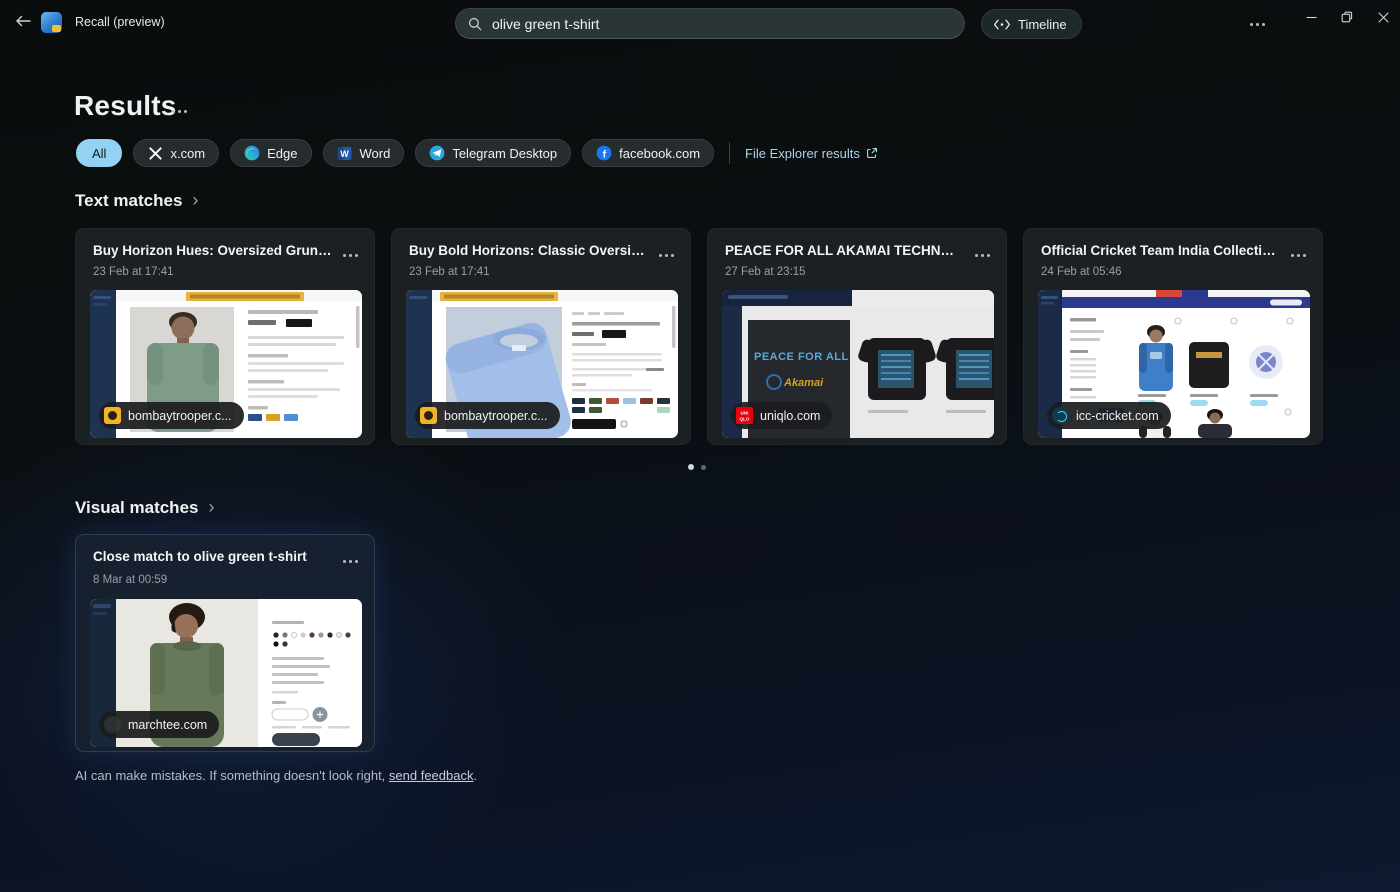 The width and height of the screenshot is (1400, 892). Describe the element at coordinates (765, 272) in the screenshot. I see `card-date: 27 Feb at 23:15` at that location.